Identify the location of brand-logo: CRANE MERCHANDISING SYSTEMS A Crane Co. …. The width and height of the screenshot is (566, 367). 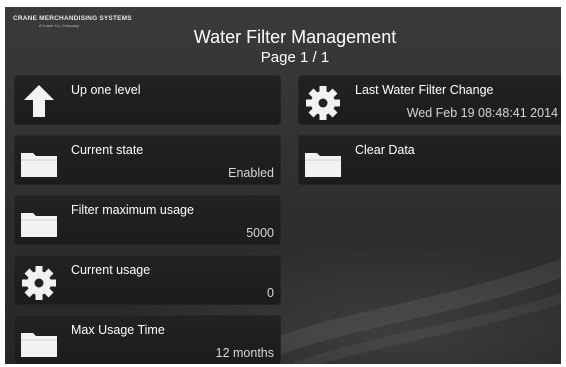
(72, 21).